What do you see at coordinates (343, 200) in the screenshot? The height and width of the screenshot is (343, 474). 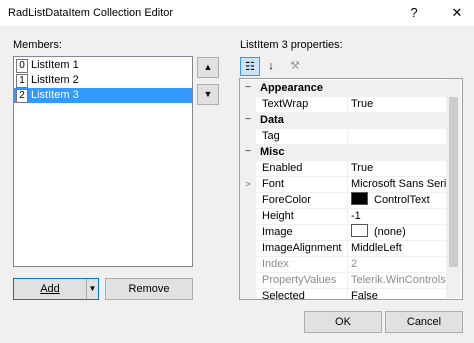 I see `property-row: ForeColor ControlText` at bounding box center [343, 200].